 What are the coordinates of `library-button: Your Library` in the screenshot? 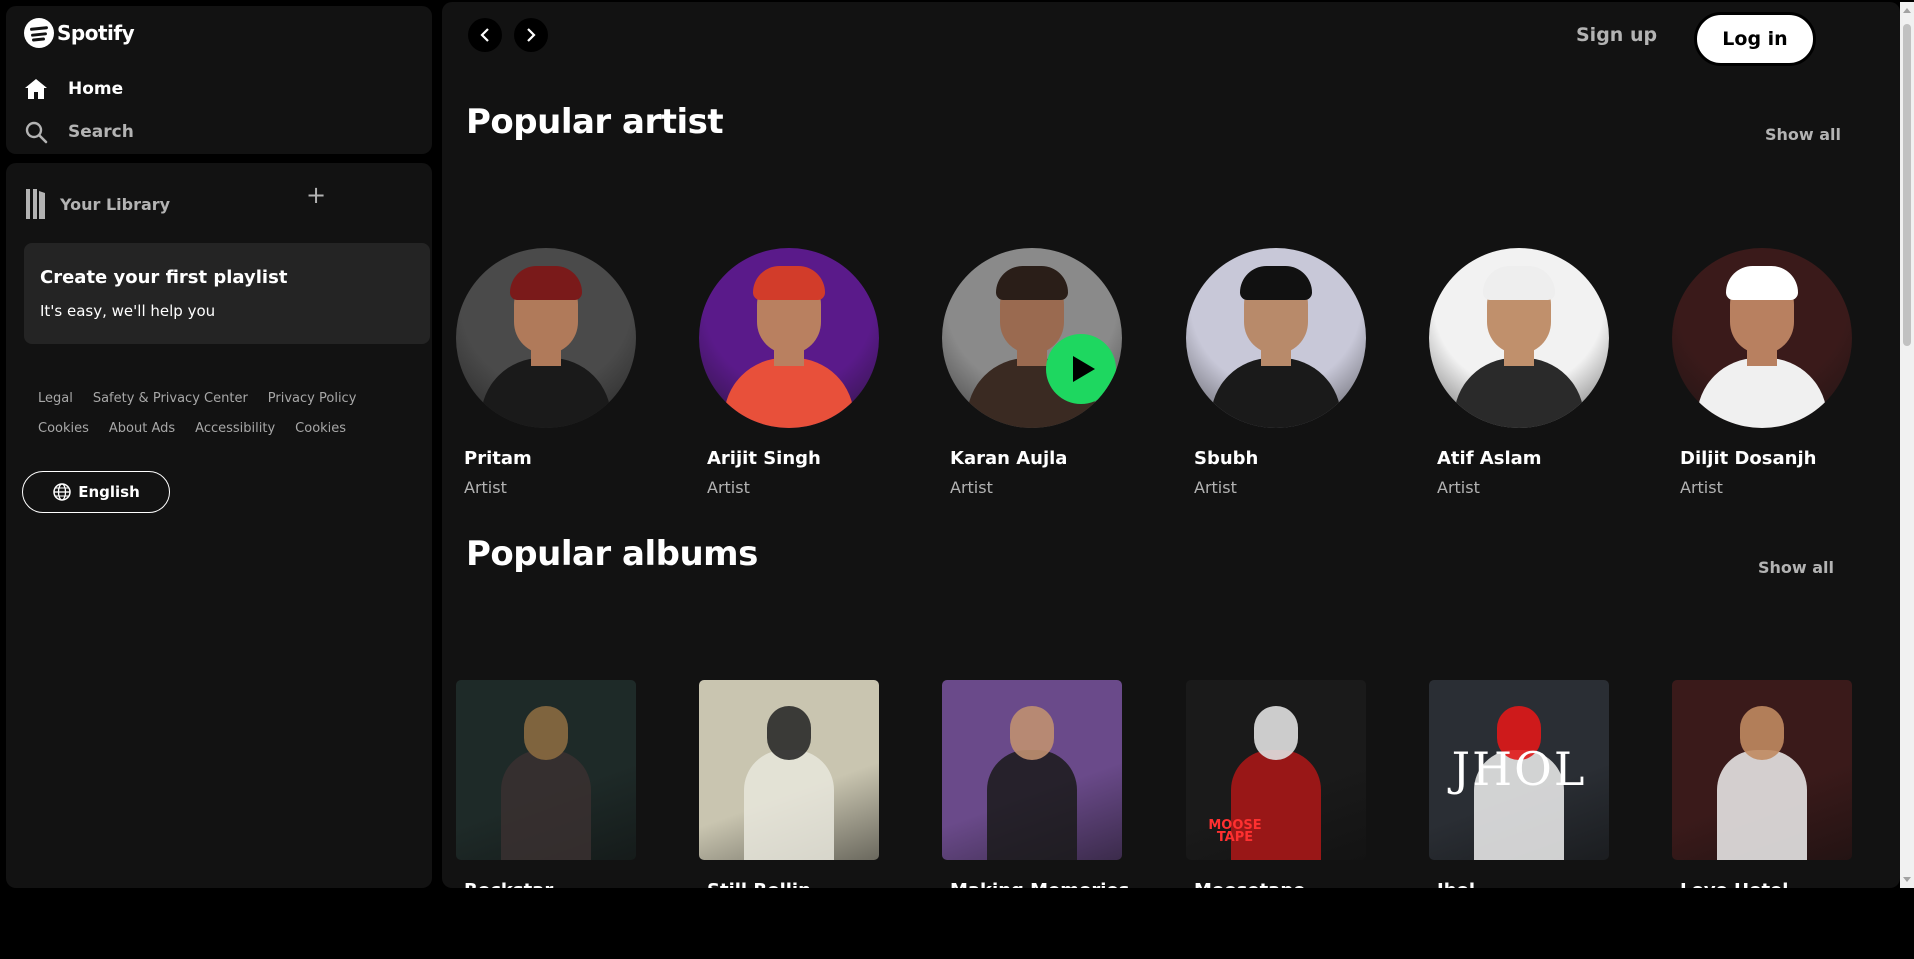 It's located at (97, 204).